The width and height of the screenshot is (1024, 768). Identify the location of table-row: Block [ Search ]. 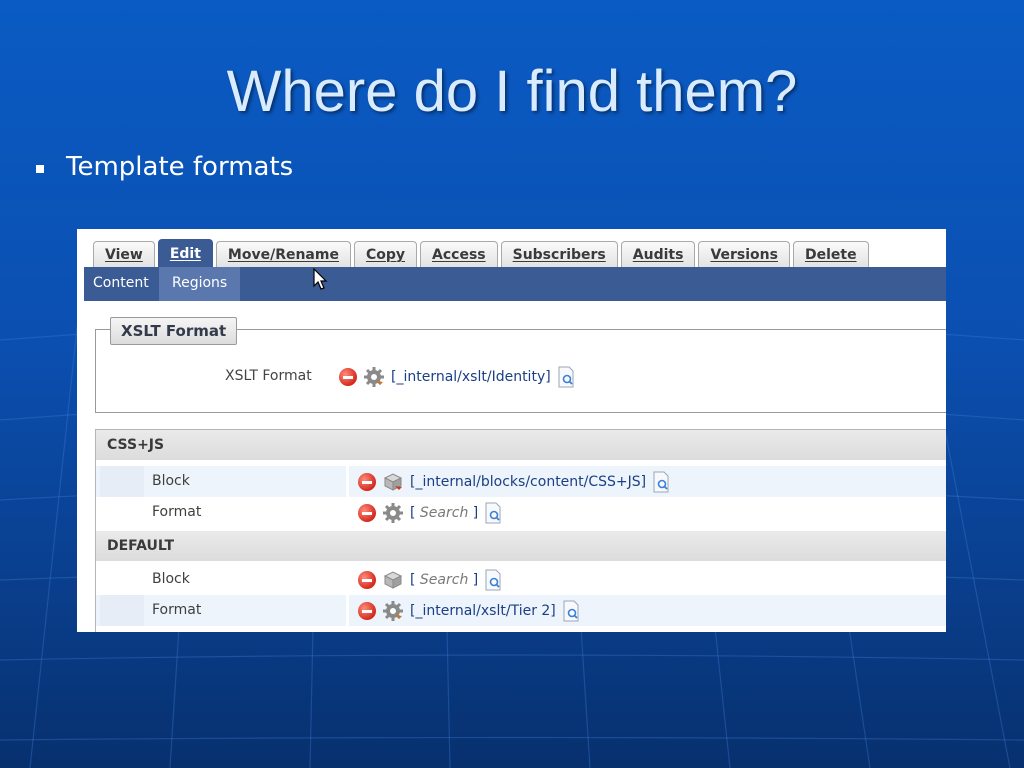
(521, 579).